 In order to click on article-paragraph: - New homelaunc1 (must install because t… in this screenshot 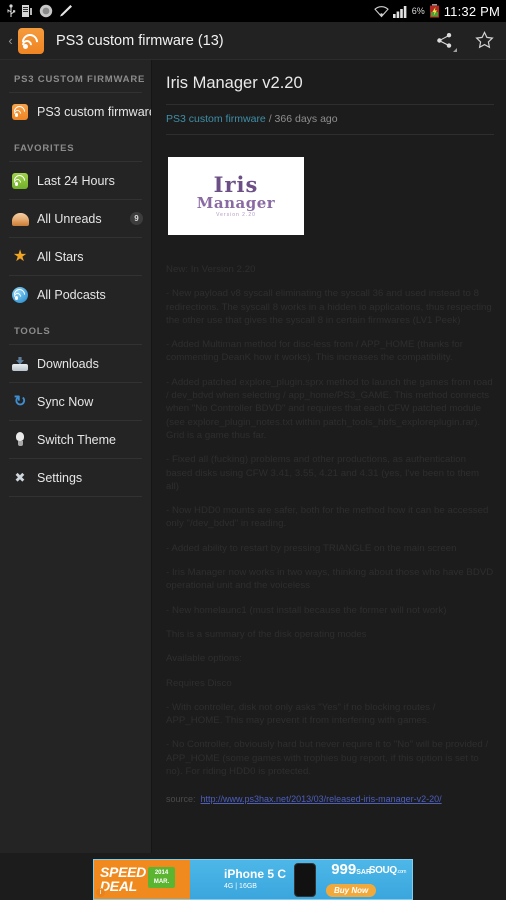, I will do `click(306, 610)`.